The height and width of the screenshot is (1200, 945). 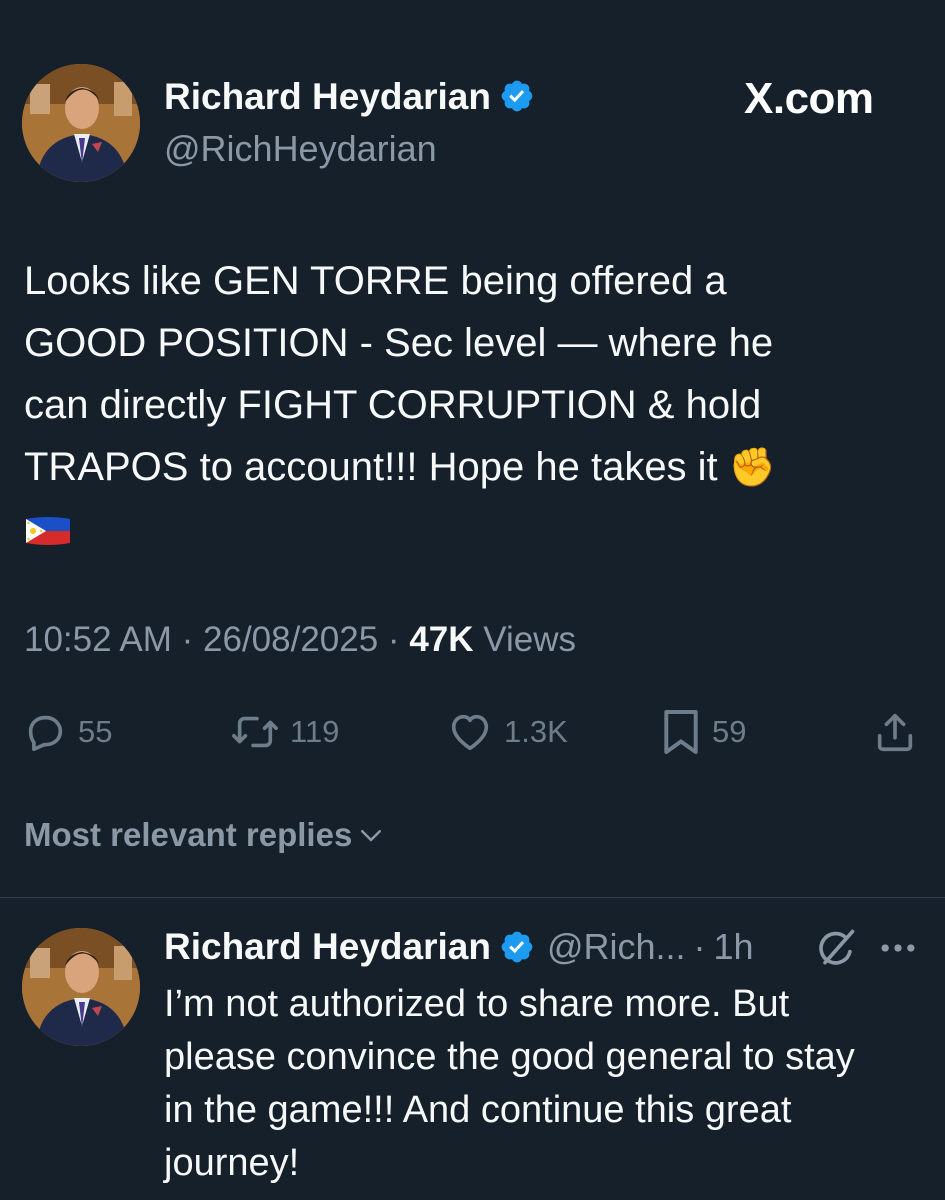 I want to click on author-avatar, so click(x=81, y=123).